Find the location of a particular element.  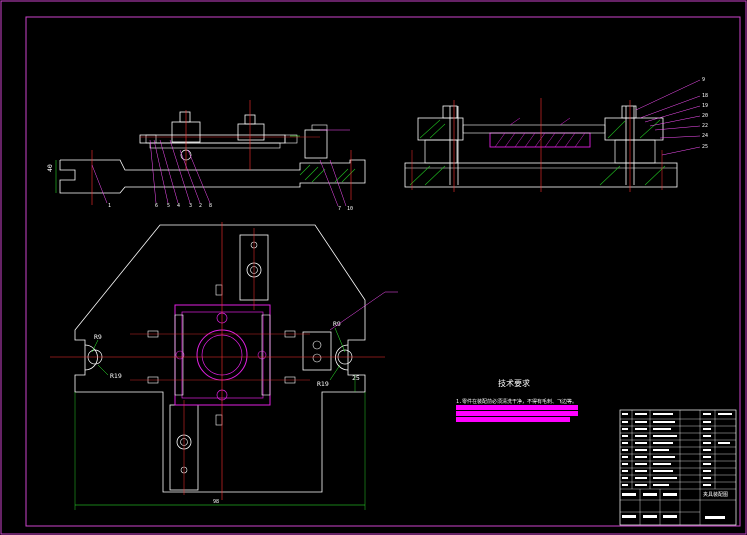

radius-r9-left: R9 is located at coordinates (98, 337).